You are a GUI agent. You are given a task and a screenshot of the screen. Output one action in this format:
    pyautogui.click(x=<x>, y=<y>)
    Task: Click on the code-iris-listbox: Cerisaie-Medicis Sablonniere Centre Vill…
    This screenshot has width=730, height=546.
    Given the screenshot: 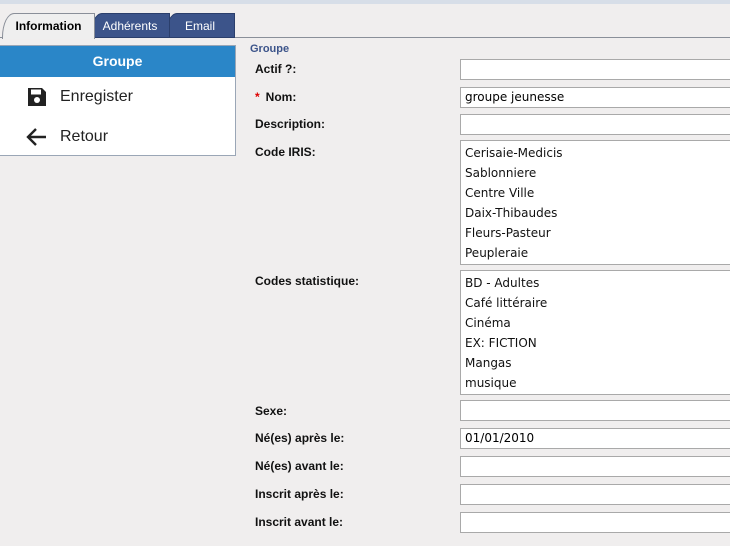 What is the action you would take?
    pyautogui.click(x=595, y=202)
    